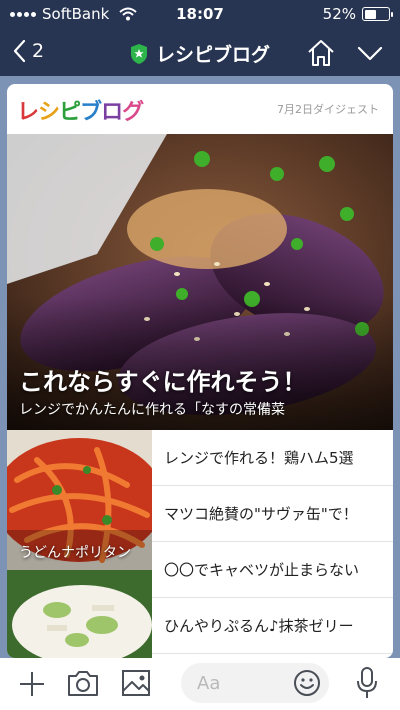 The height and width of the screenshot is (710, 400). Describe the element at coordinates (112, 112) in the screenshot. I see `logo-letter: ロ` at that location.